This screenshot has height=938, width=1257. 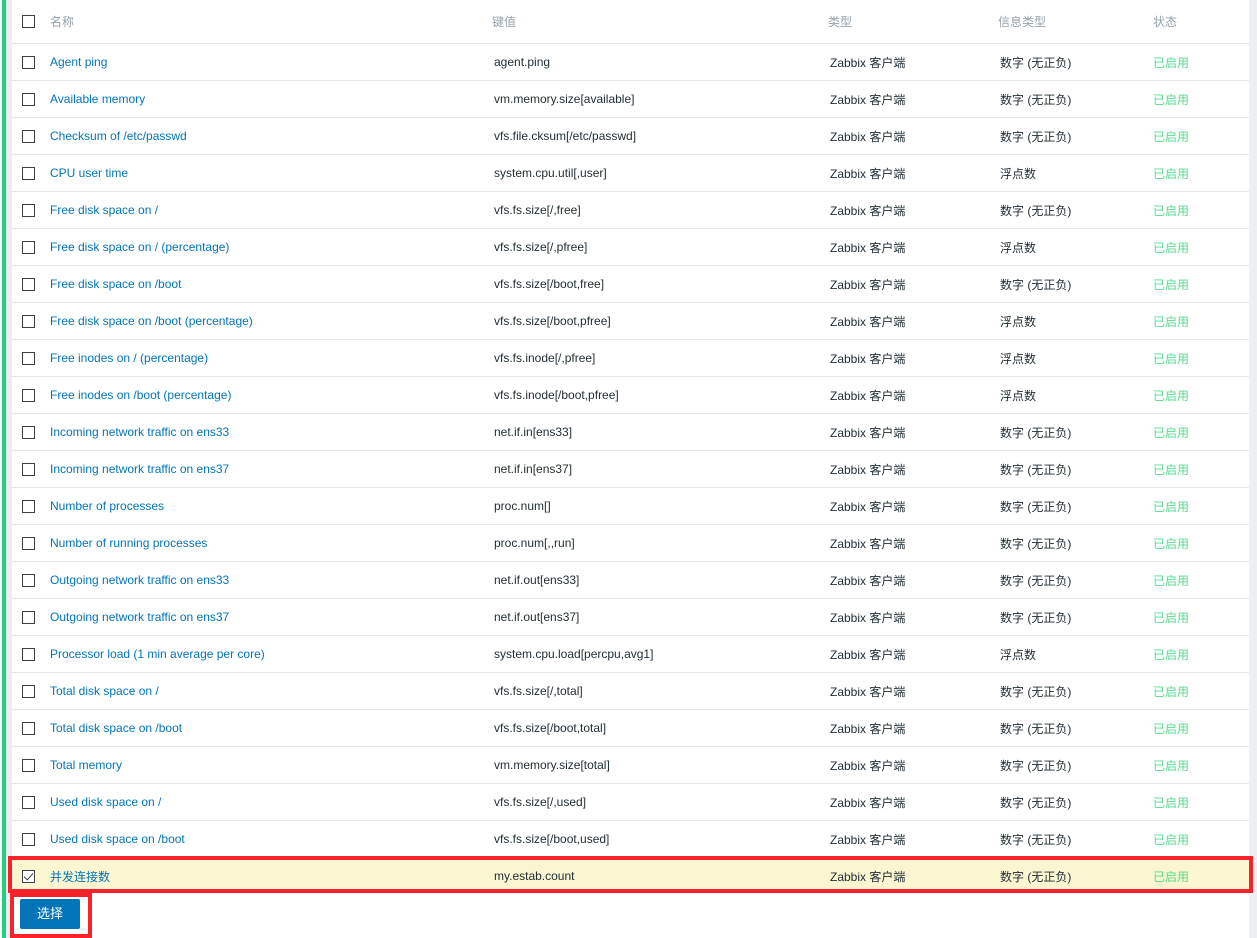 I want to click on item-name-link: Free inodes on /boot (percentage), so click(x=140, y=395).